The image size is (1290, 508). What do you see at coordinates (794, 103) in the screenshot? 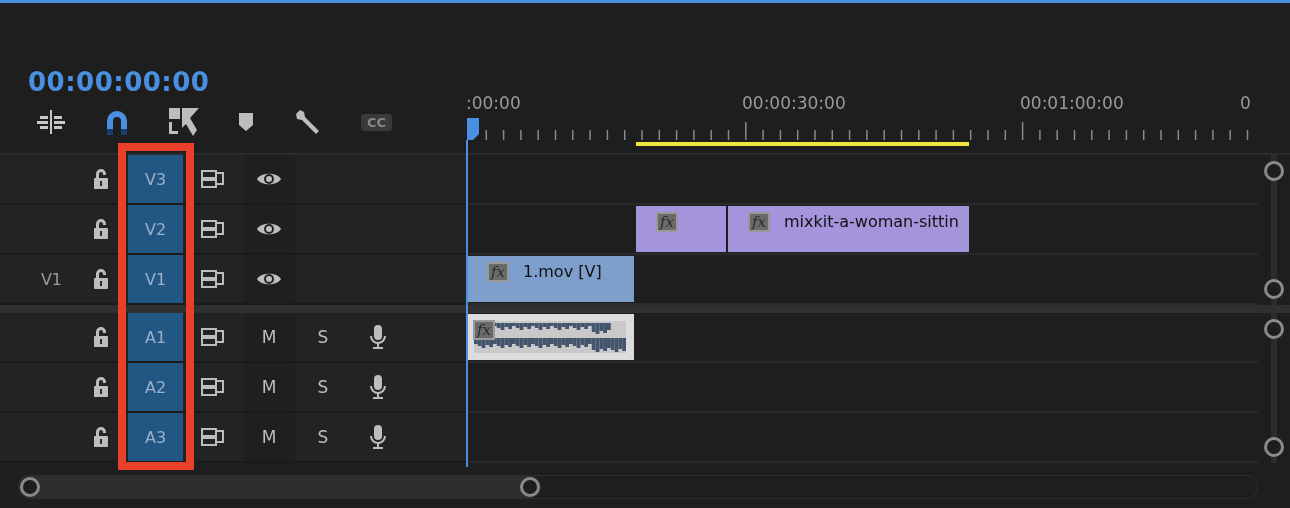
I see `ruler-time-label: 00:00:30:00` at bounding box center [794, 103].